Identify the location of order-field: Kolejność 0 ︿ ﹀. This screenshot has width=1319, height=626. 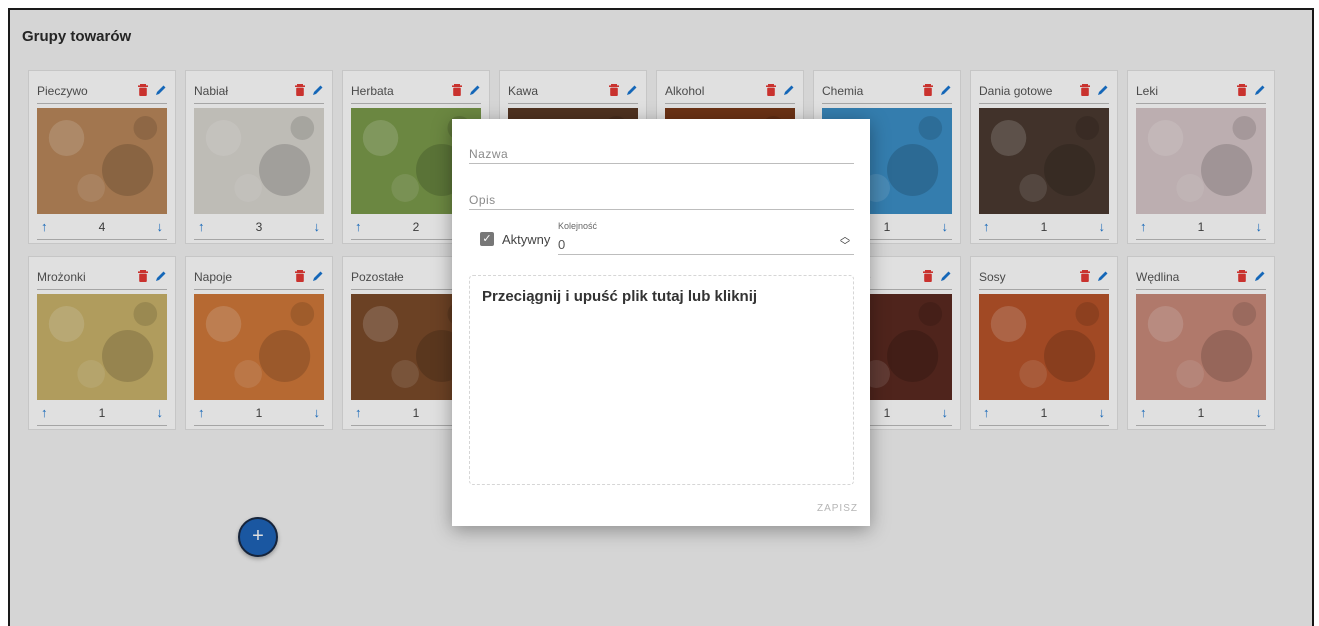
(706, 237).